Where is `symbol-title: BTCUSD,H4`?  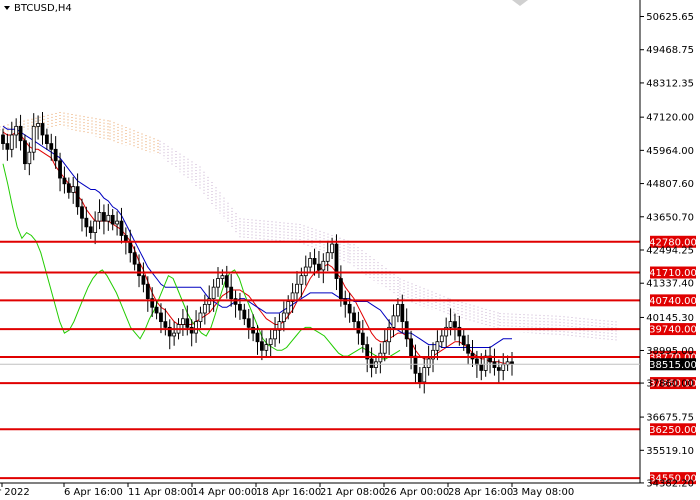
symbol-title: BTCUSD,H4 is located at coordinates (43, 8).